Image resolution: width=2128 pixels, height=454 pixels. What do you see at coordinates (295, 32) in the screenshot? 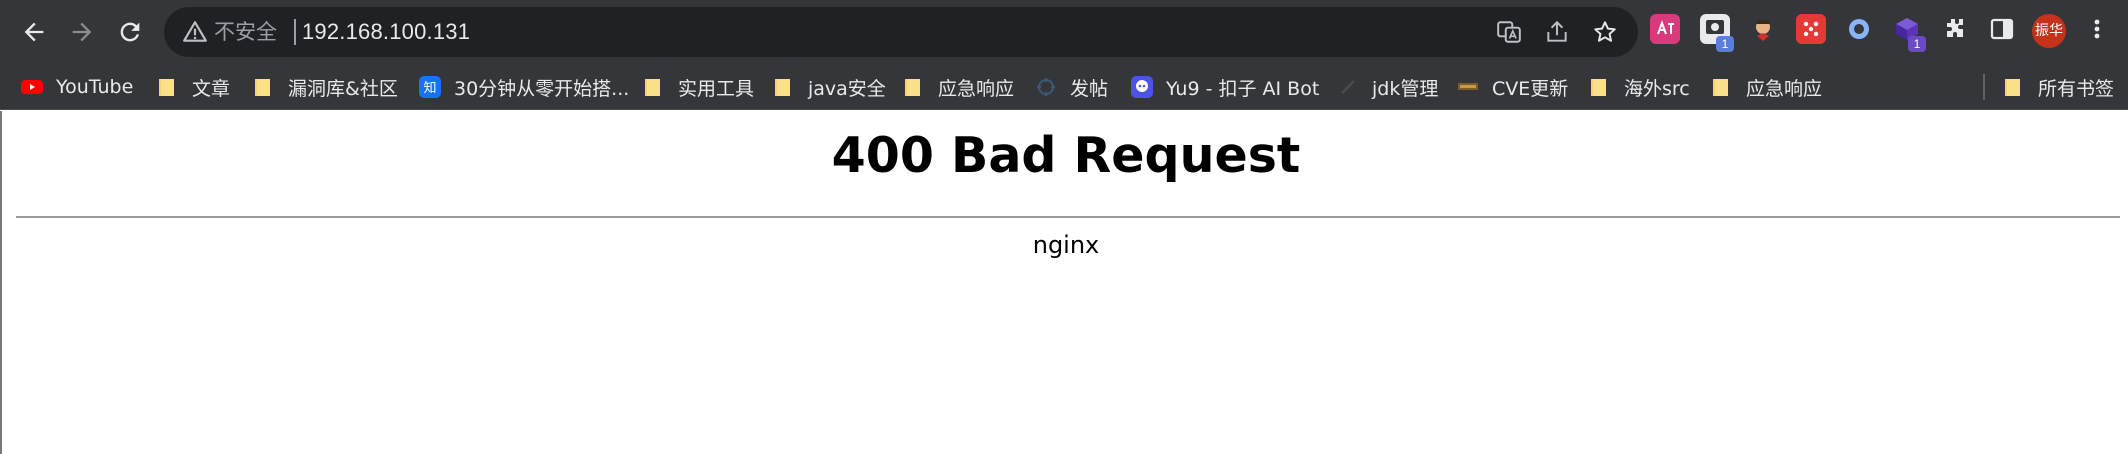
I see `address-separator` at bounding box center [295, 32].